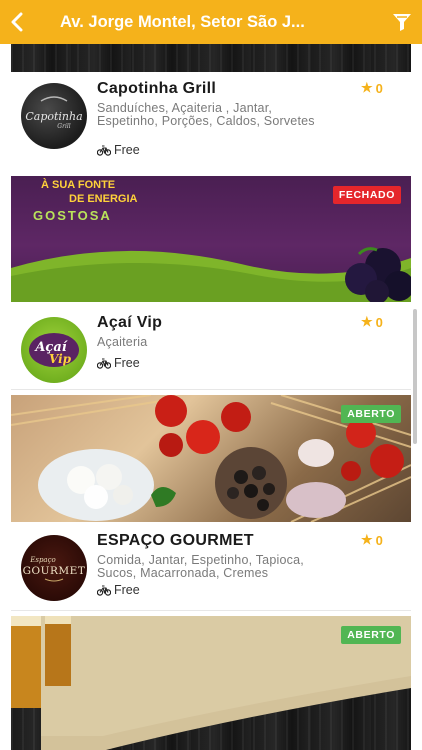 This screenshot has height=750, width=422. Describe the element at coordinates (54, 571) in the screenshot. I see `logo-text: GOURMET` at that location.